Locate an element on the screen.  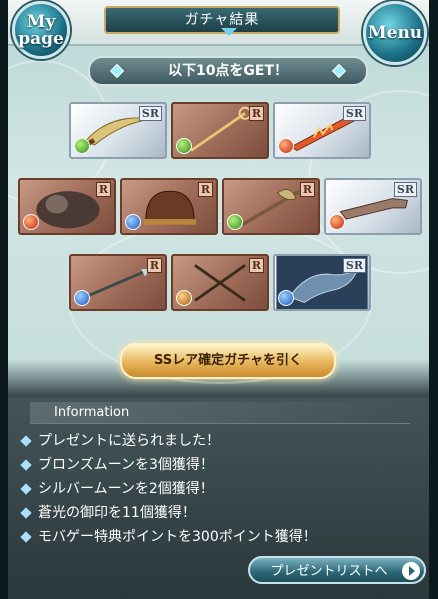
get-banner: 以下10点をGET！ is located at coordinates (228, 71).